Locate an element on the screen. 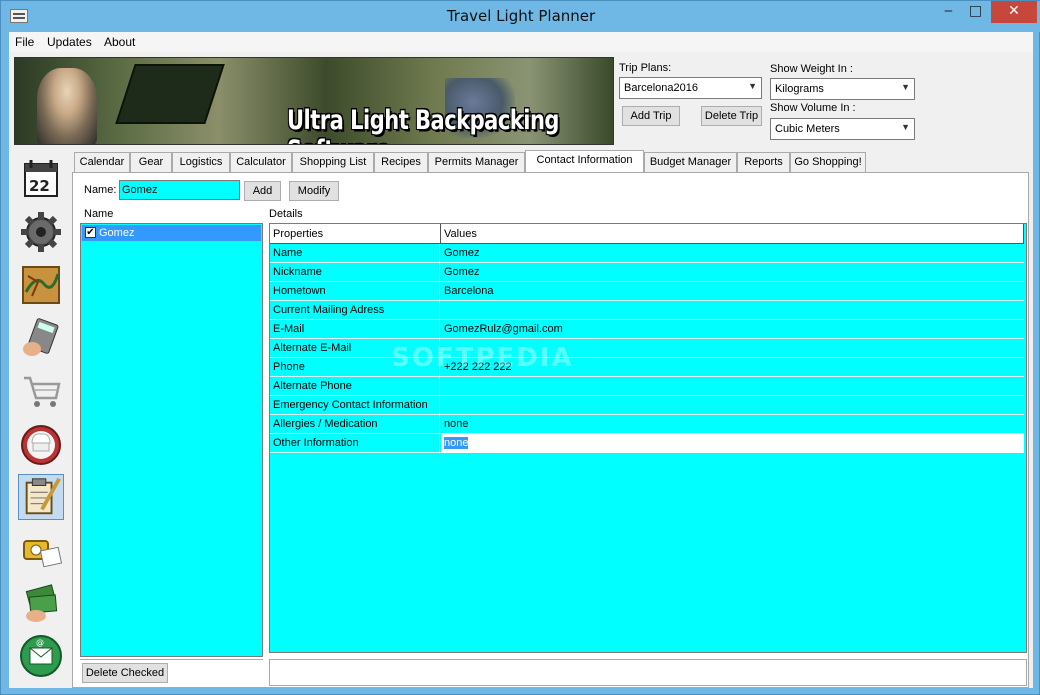 Image resolution: width=1040 pixels, height=695 pixels. table-row: Emergency Contact Information is located at coordinates (647, 405).